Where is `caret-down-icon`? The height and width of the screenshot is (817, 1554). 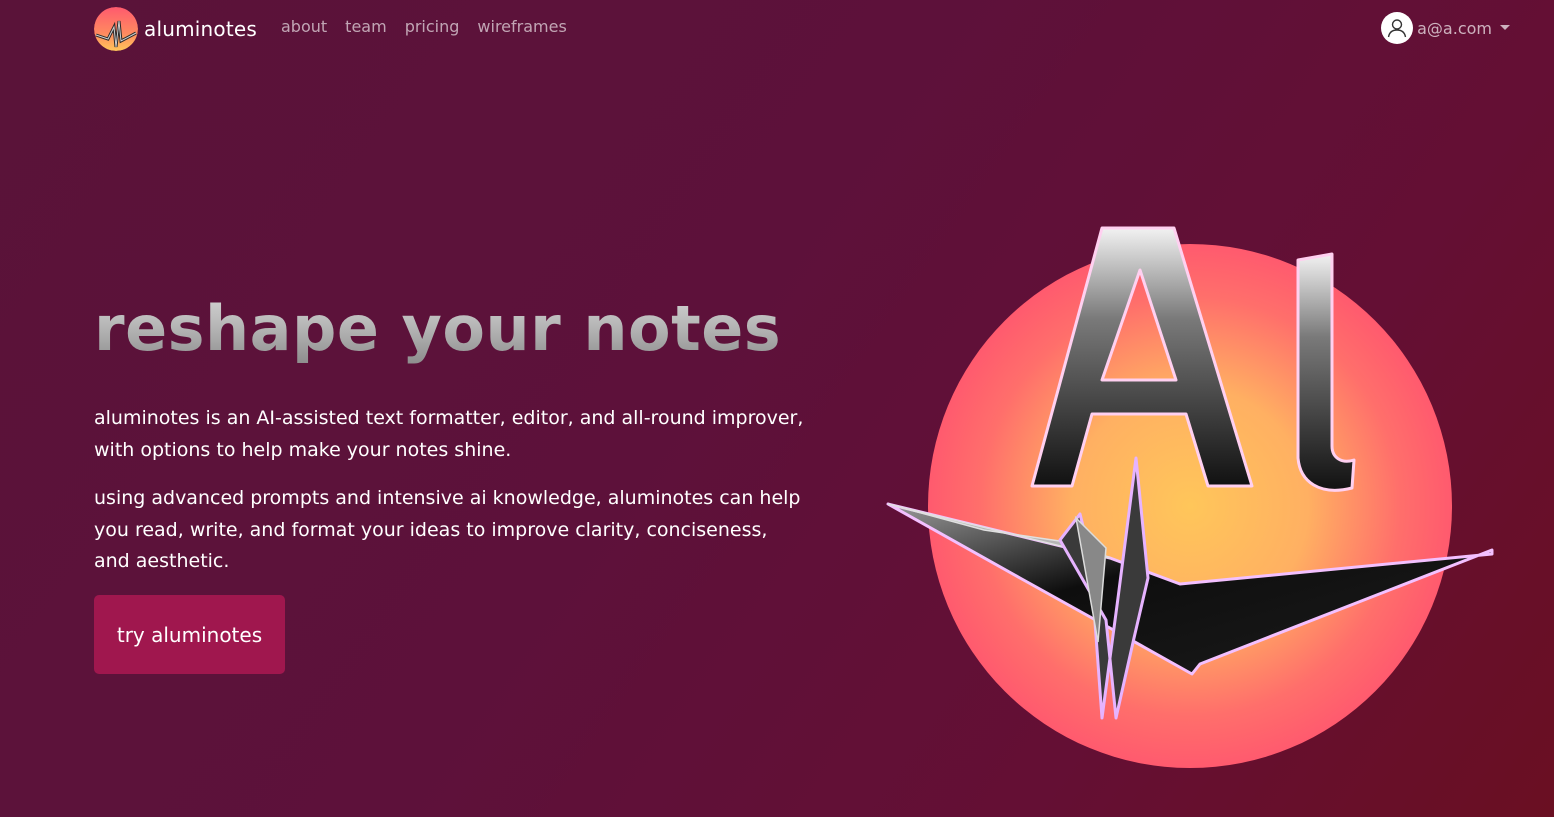
caret-down-icon is located at coordinates (1505, 27).